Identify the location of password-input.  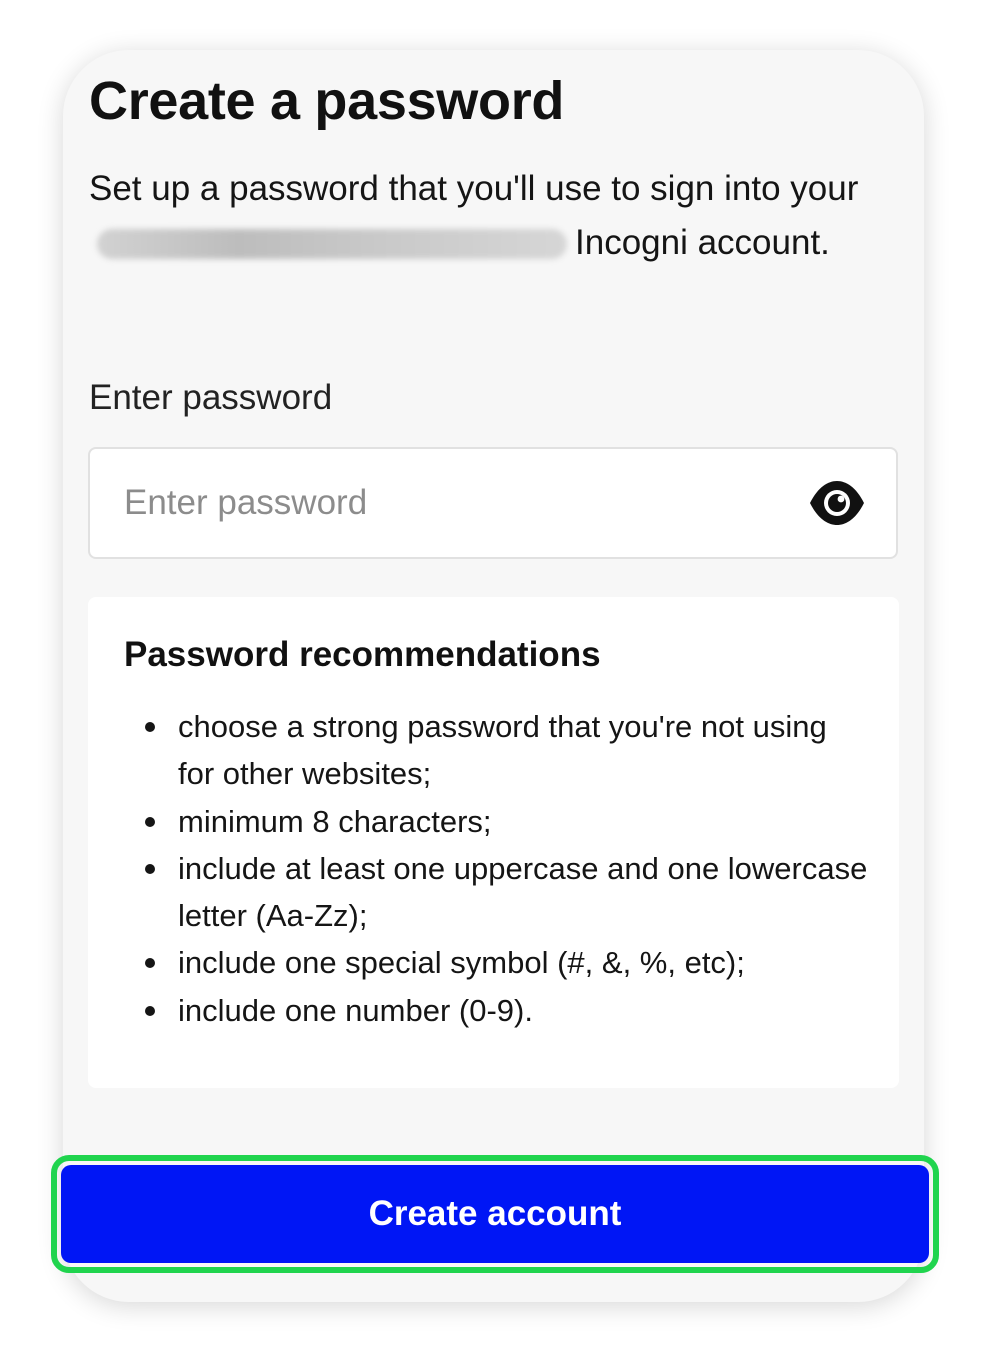
(444, 503).